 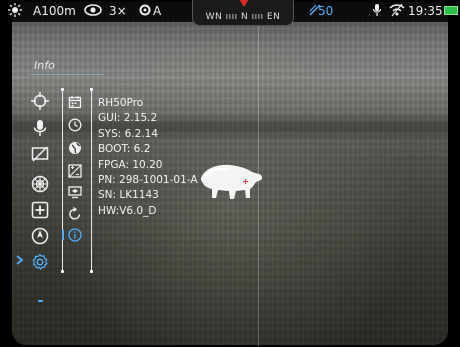 What do you see at coordinates (145, 11) in the screenshot?
I see `calibration-icon` at bounding box center [145, 11].